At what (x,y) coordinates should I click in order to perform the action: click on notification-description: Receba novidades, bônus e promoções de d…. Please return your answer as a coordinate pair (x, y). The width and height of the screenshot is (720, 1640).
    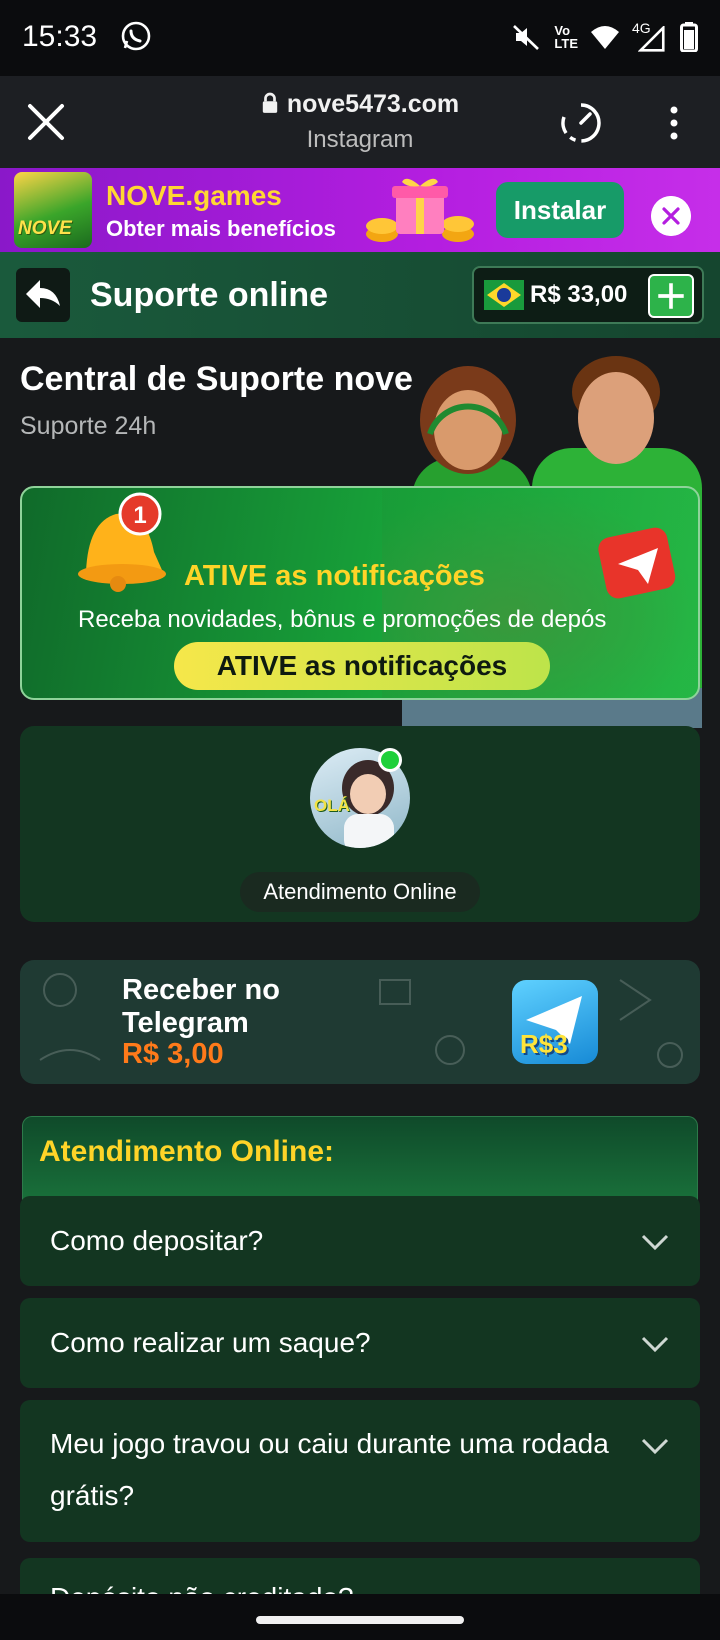
    Looking at the image, I should click on (342, 619).